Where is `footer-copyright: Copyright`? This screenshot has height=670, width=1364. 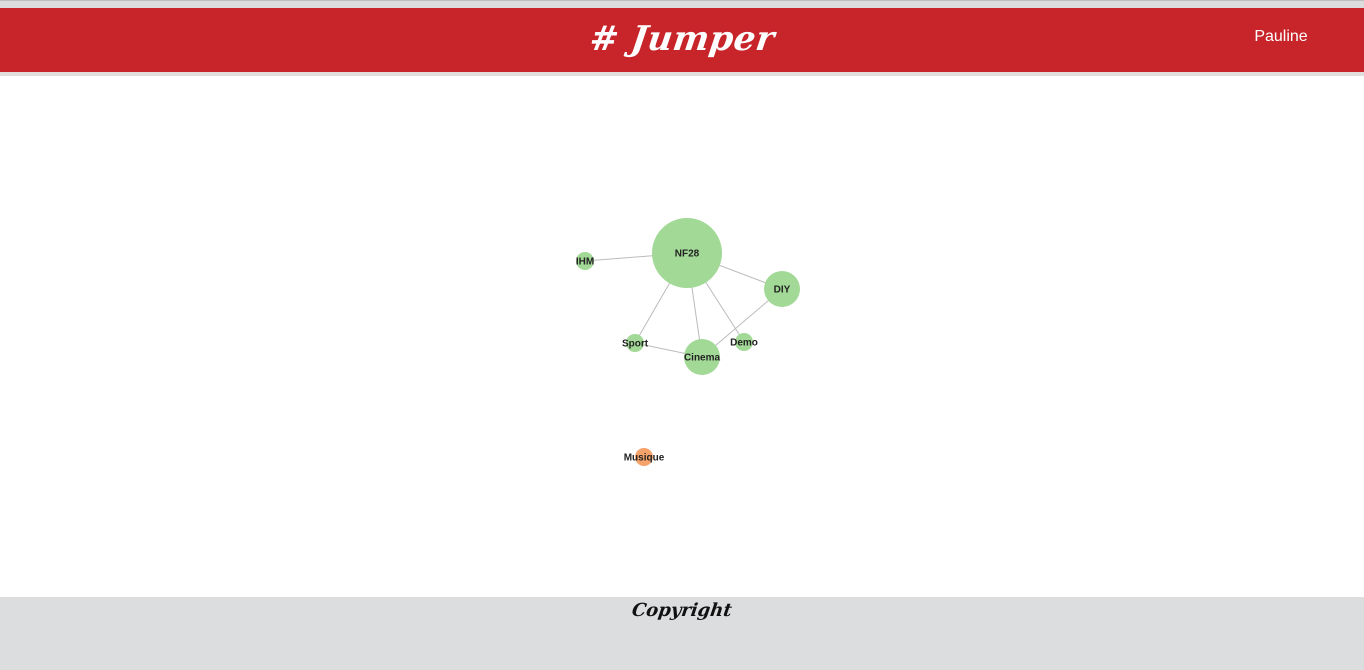 footer-copyright: Copyright is located at coordinates (682, 610).